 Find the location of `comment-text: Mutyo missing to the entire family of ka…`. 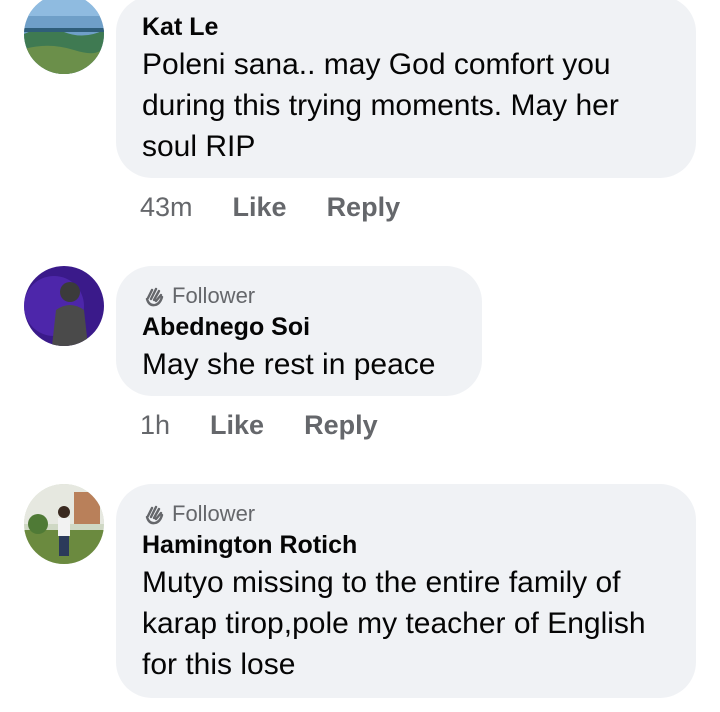

comment-text: Mutyo missing to the entire family of ka… is located at coordinates (394, 623).